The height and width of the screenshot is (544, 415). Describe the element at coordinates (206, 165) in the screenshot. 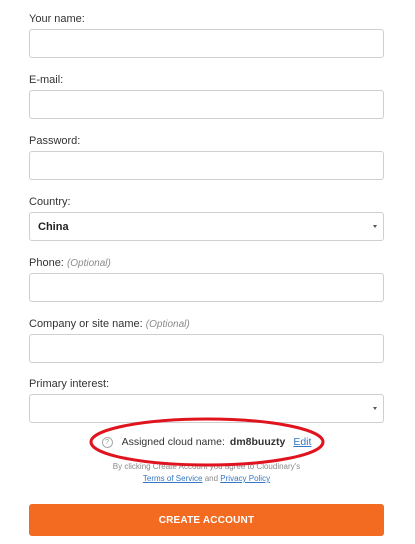

I see `password-field` at that location.